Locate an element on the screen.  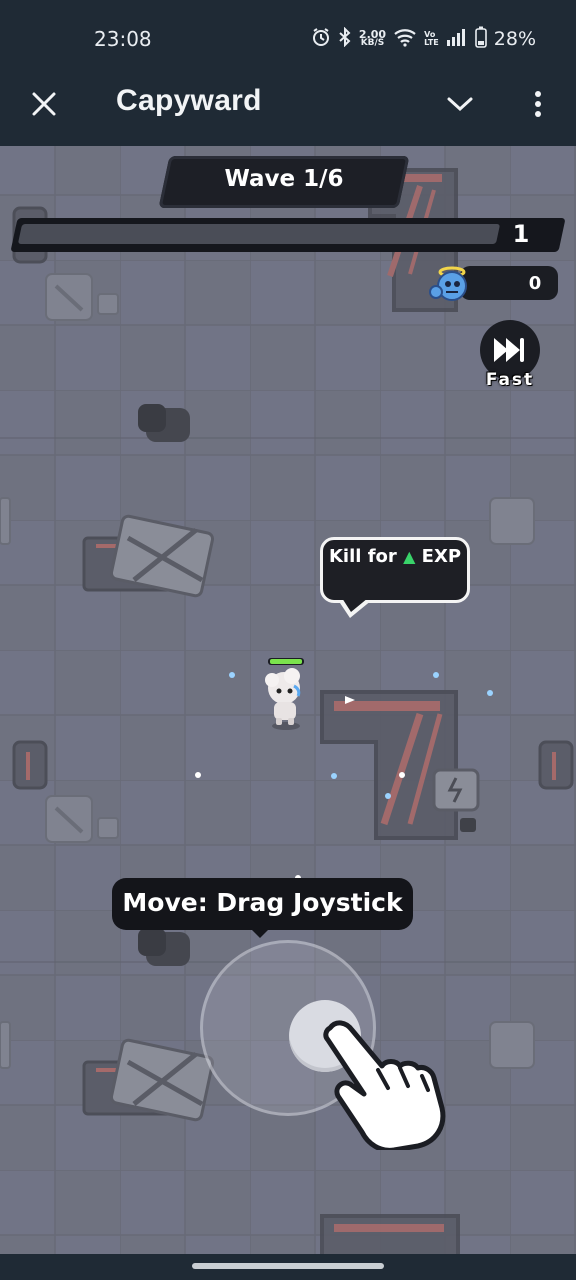
more-options-button is located at coordinates (538, 106).